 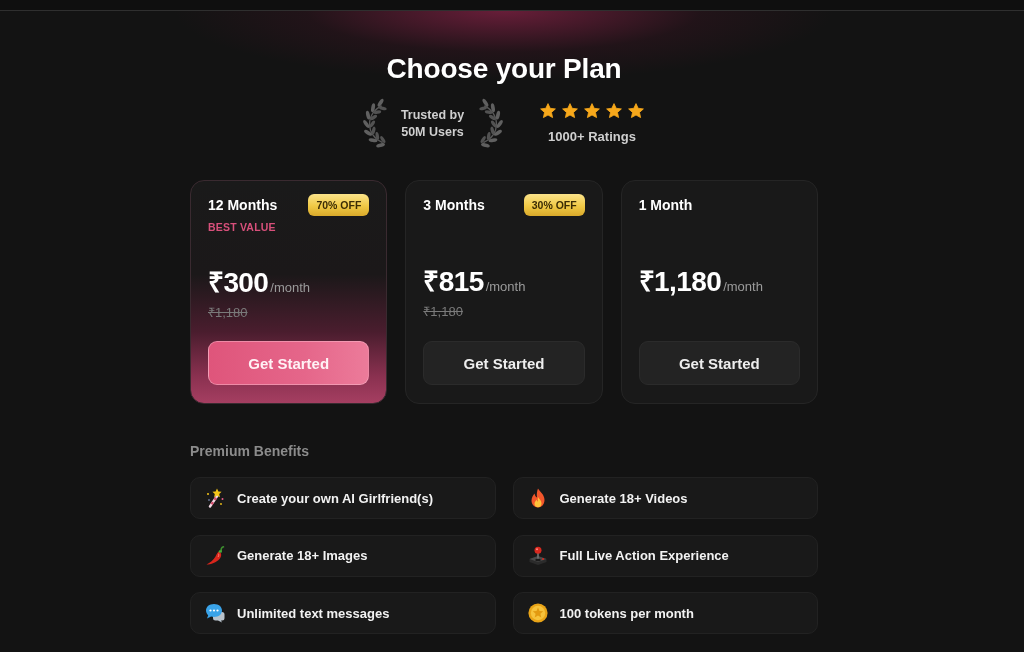 What do you see at coordinates (242, 227) in the screenshot?
I see `best-value-label: BEST VALUE` at bounding box center [242, 227].